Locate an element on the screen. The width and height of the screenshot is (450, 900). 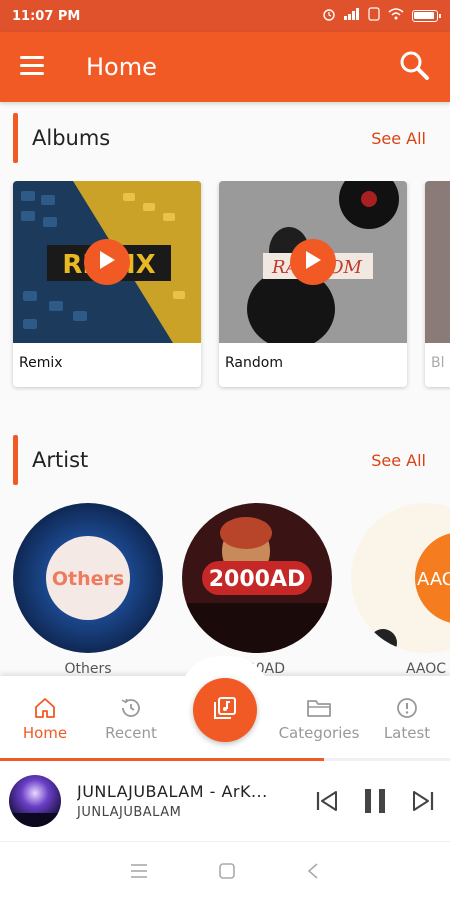
album-art-remix: REMIX is located at coordinates (107, 262).